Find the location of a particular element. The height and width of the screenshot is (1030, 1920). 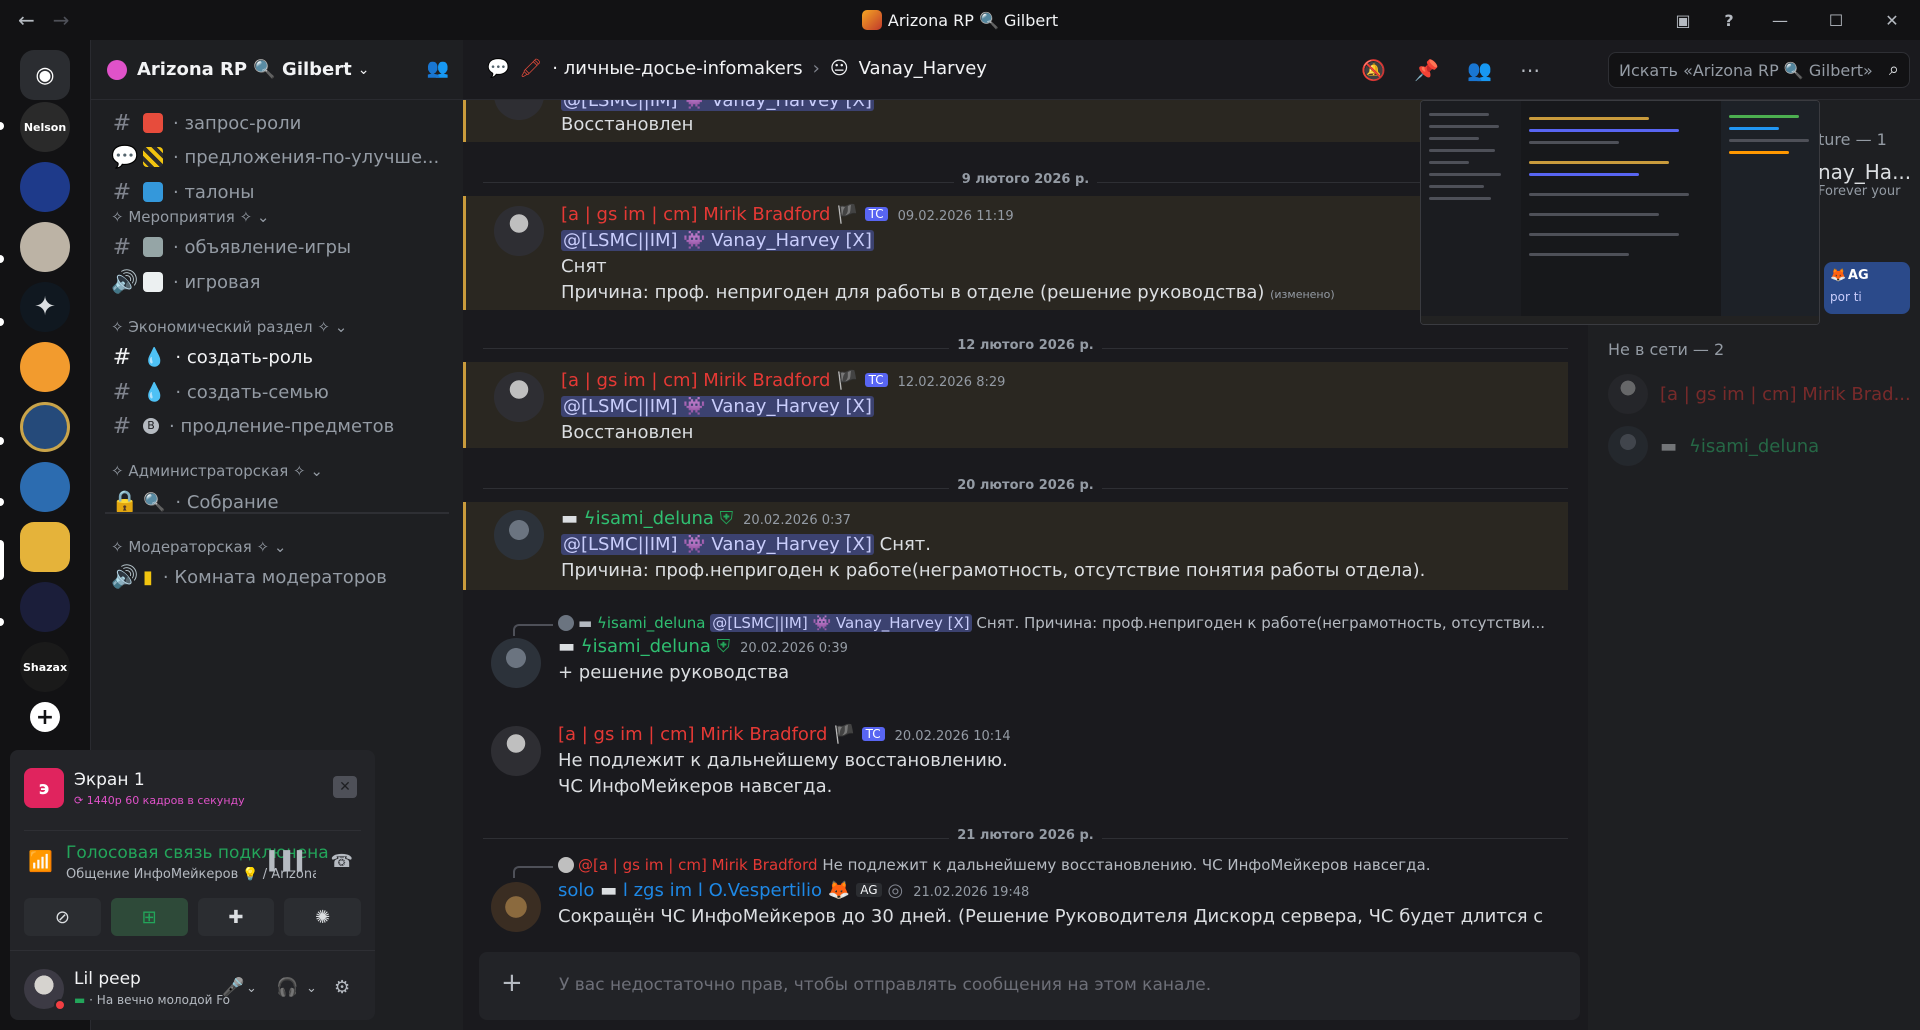

more-options-icon: ⋯ is located at coordinates (1530, 70).